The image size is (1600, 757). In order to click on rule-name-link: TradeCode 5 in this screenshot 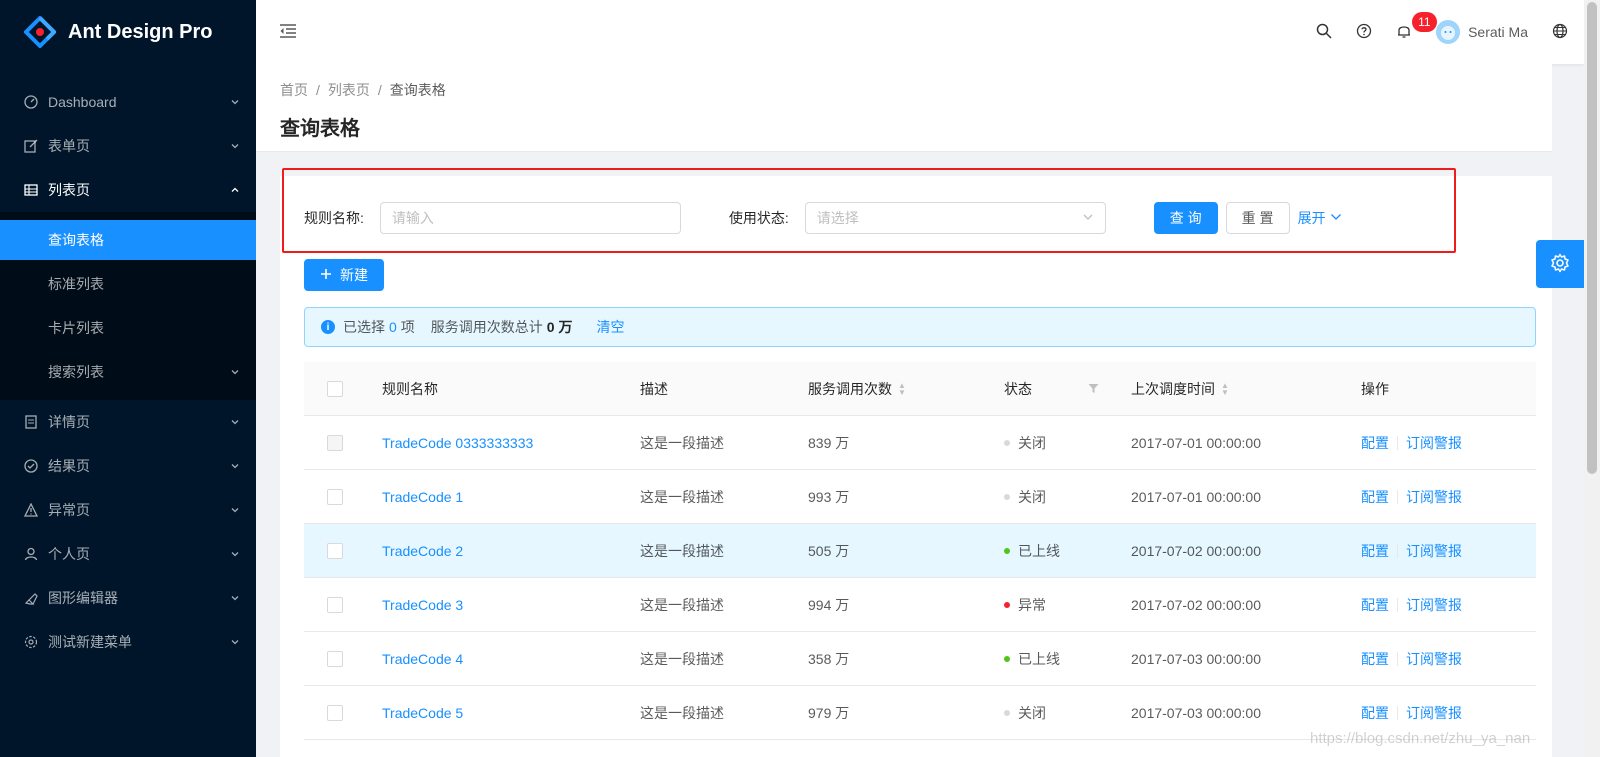, I will do `click(422, 713)`.